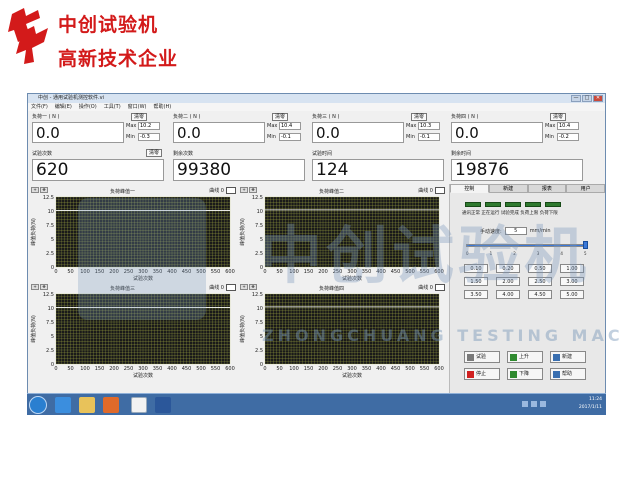 This screenshot has width=621, height=499. Describe the element at coordinates (163, 107) in the screenshot. I see `menu-help: 帮助(H)` at that location.